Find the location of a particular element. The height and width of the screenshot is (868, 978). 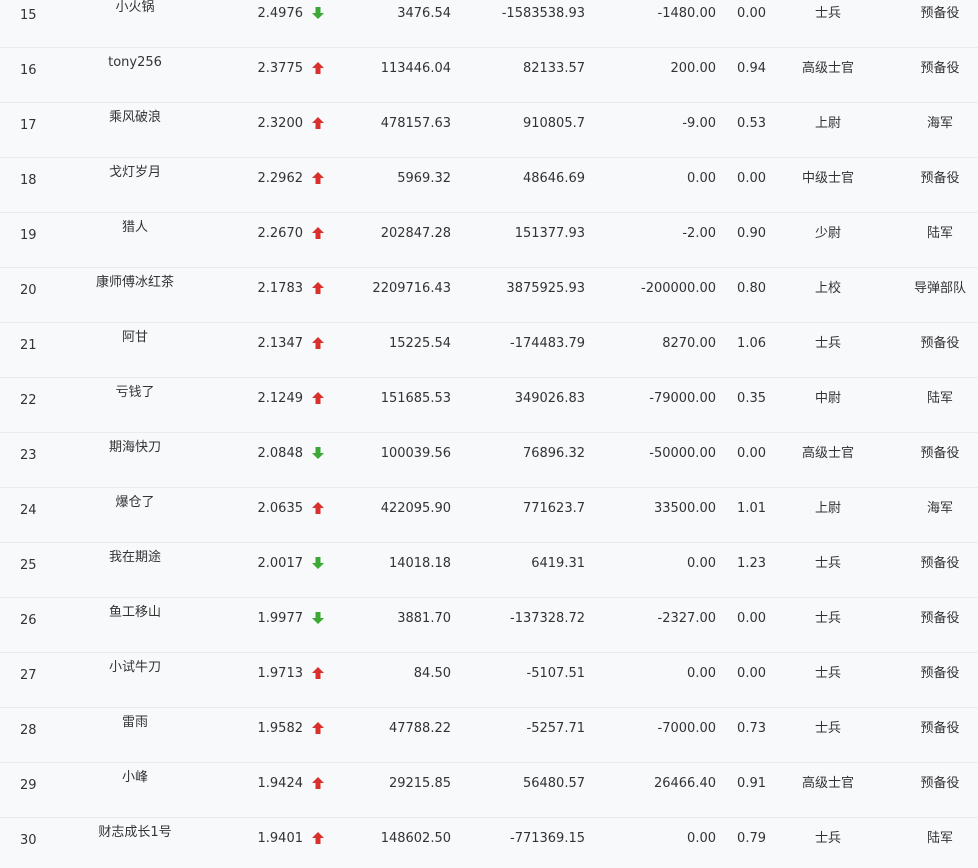

ratio-value: 0.91 is located at coordinates (751, 783).